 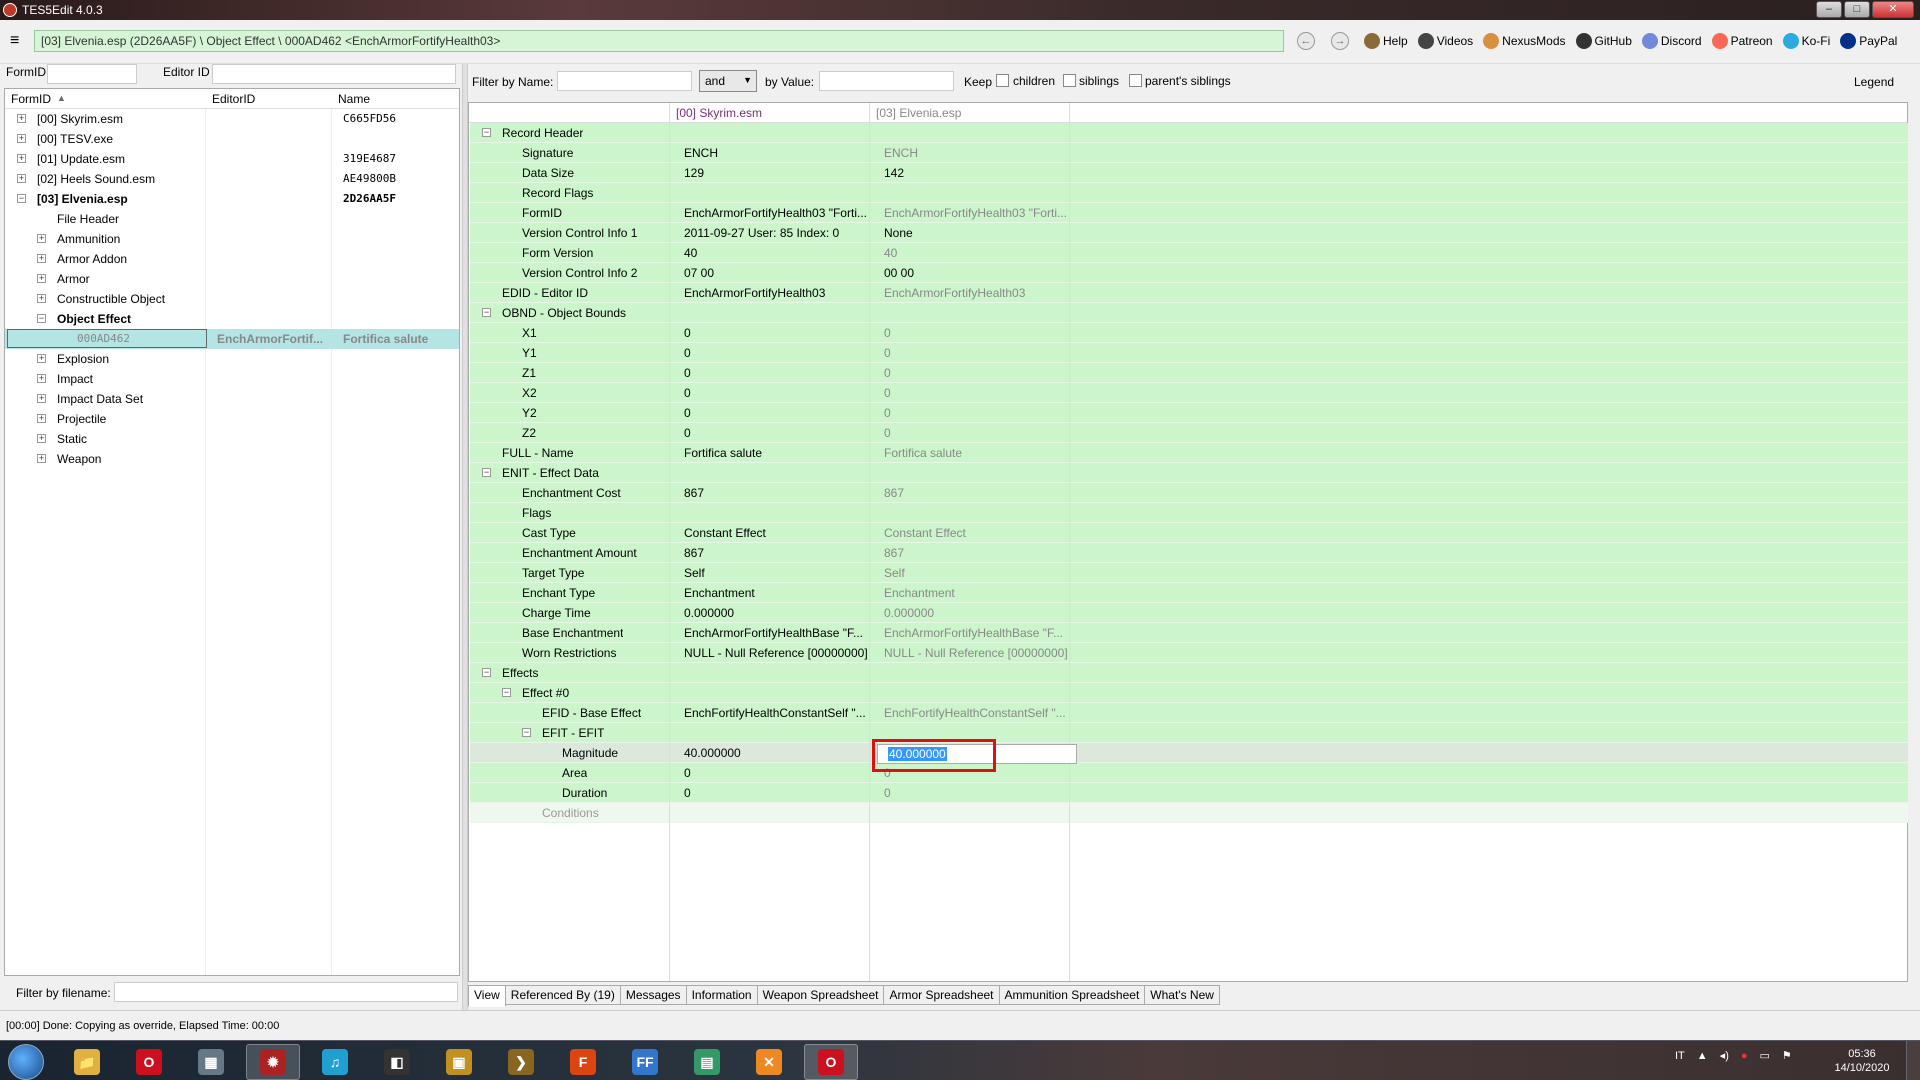 I want to click on link-github: GitHub, so click(x=1603, y=41).